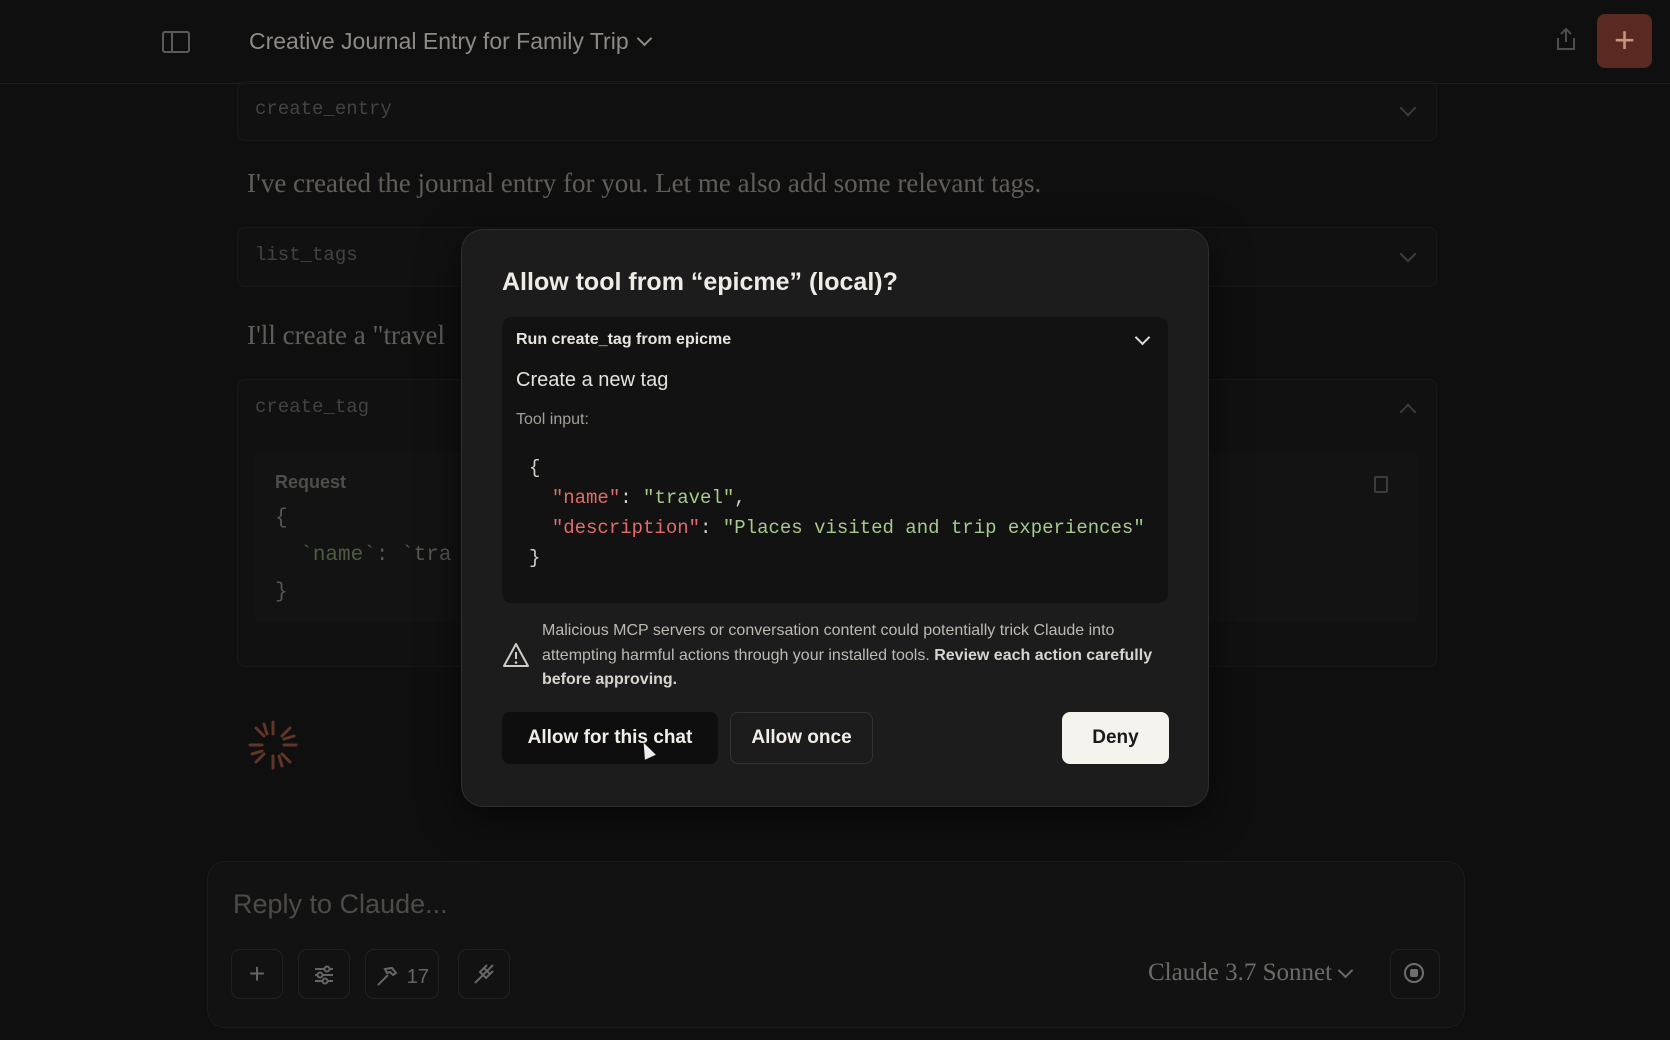 This screenshot has height=1040, width=1670. Describe the element at coordinates (610, 738) in the screenshot. I see `allow-for-chat-button: Allow for this chat` at that location.